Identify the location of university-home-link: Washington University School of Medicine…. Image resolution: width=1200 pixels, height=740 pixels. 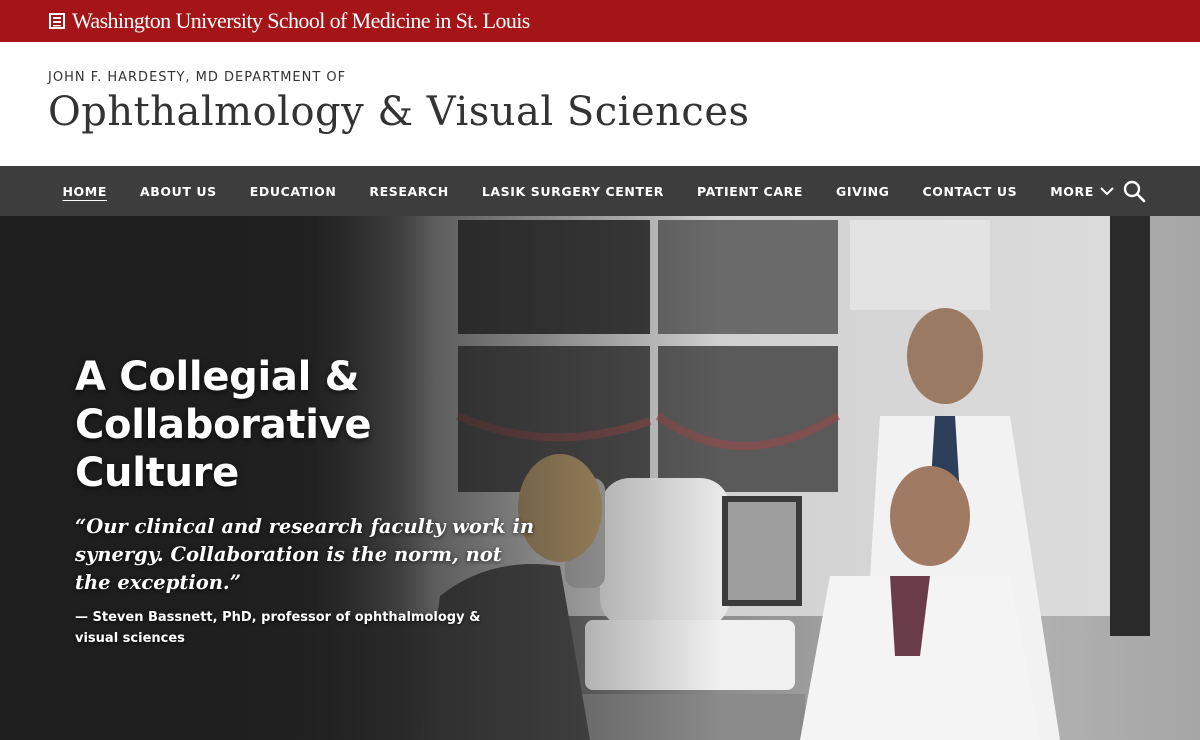
(301, 21).